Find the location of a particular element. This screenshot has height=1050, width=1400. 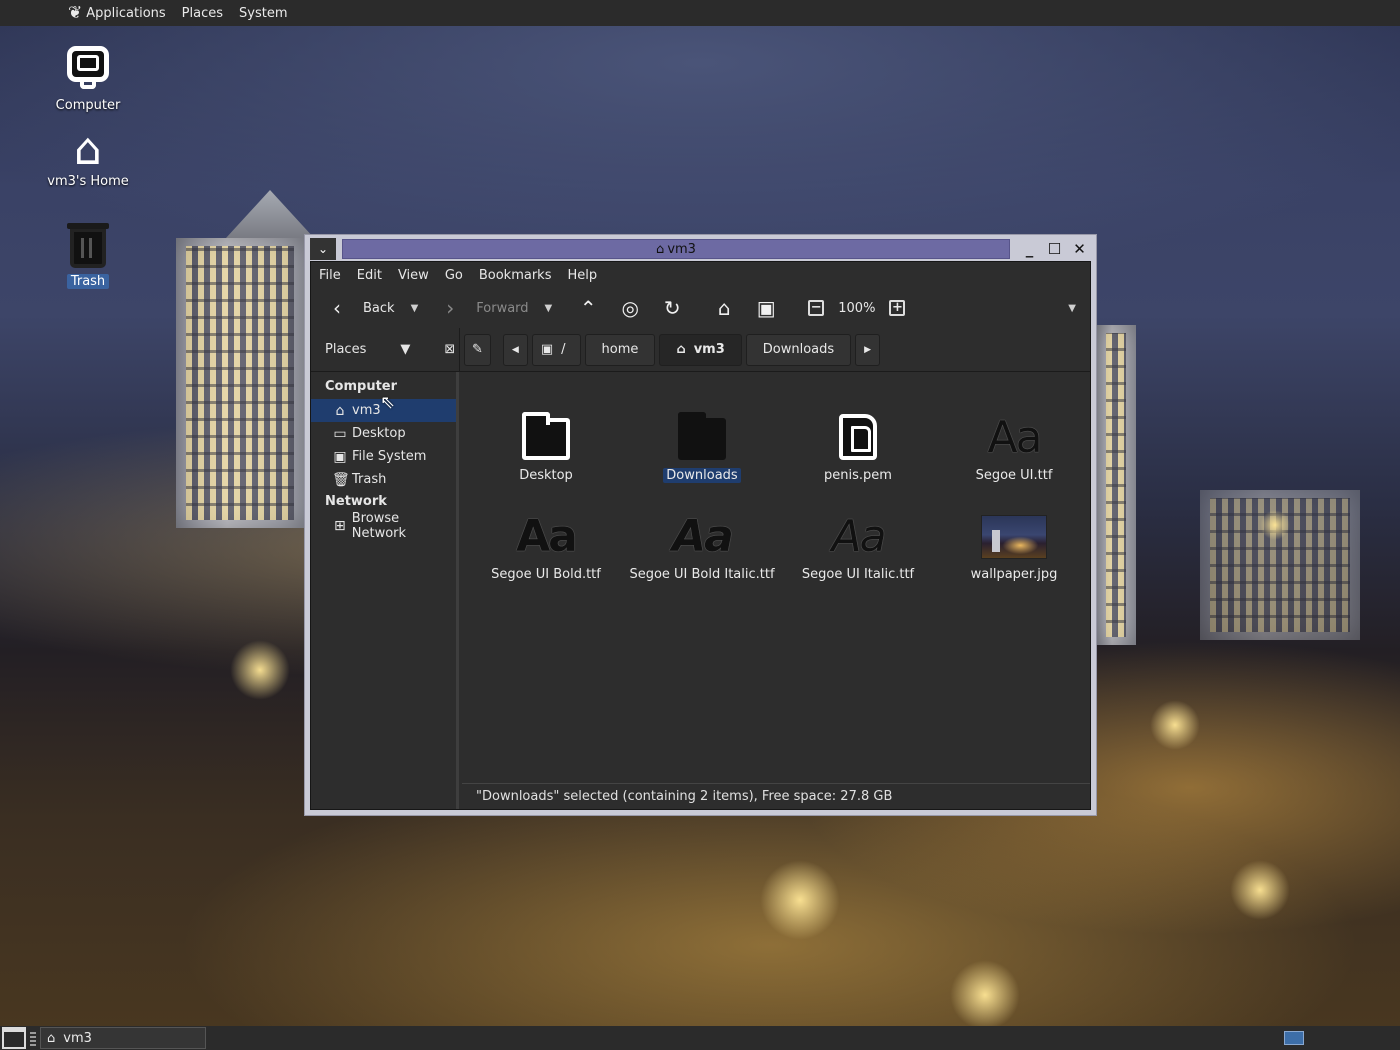

gnome-foot-icon: ❦ is located at coordinates (75, 13).